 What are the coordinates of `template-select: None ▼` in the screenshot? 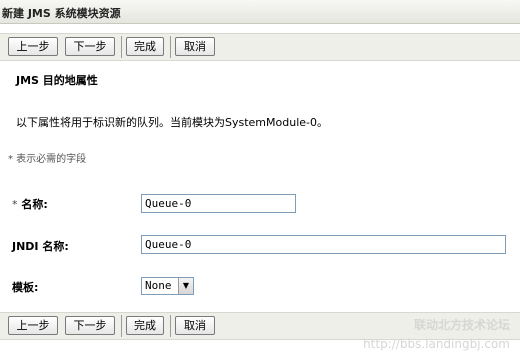 It's located at (167, 286).